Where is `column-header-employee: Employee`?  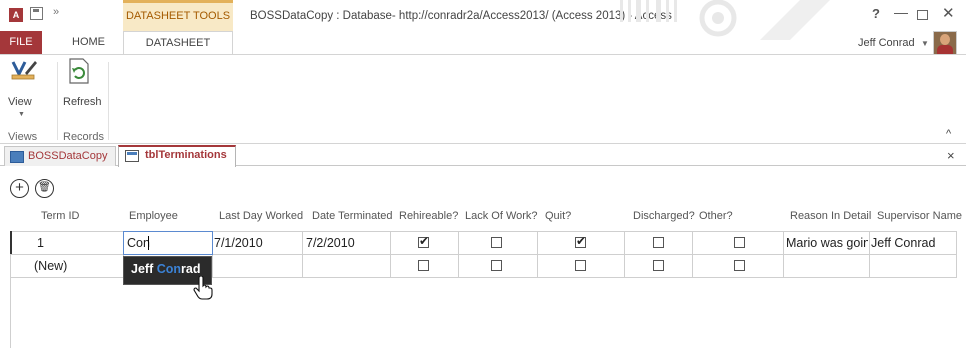 column-header-employee: Employee is located at coordinates (153, 216).